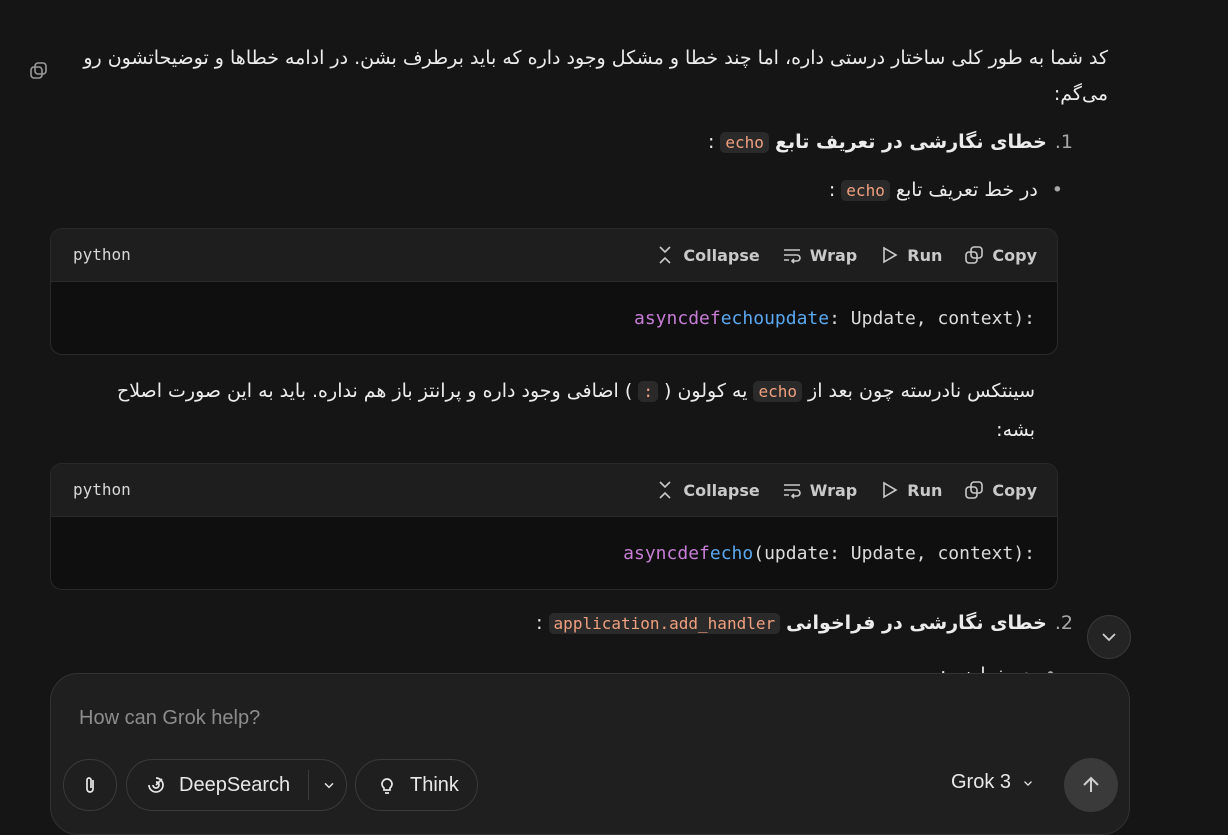 The image size is (1228, 835). Describe the element at coordinates (39, 71) in the screenshot. I see `copy-message-icon` at that location.